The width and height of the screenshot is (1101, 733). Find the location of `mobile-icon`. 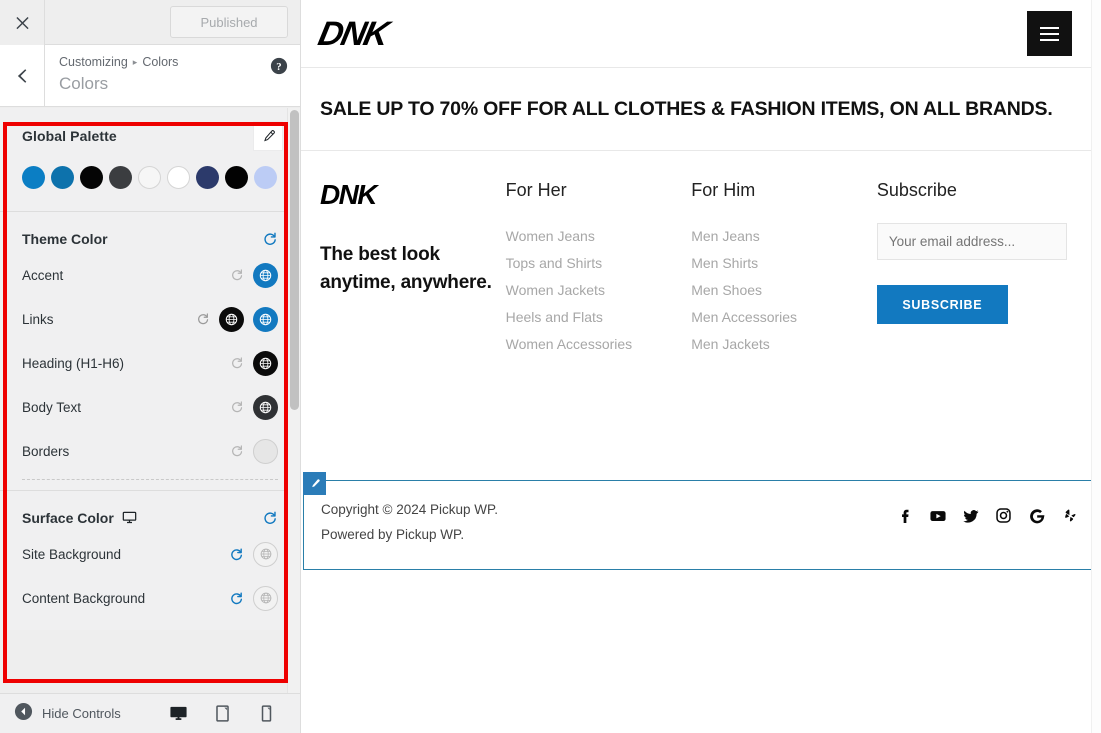

mobile-icon is located at coordinates (266, 714).